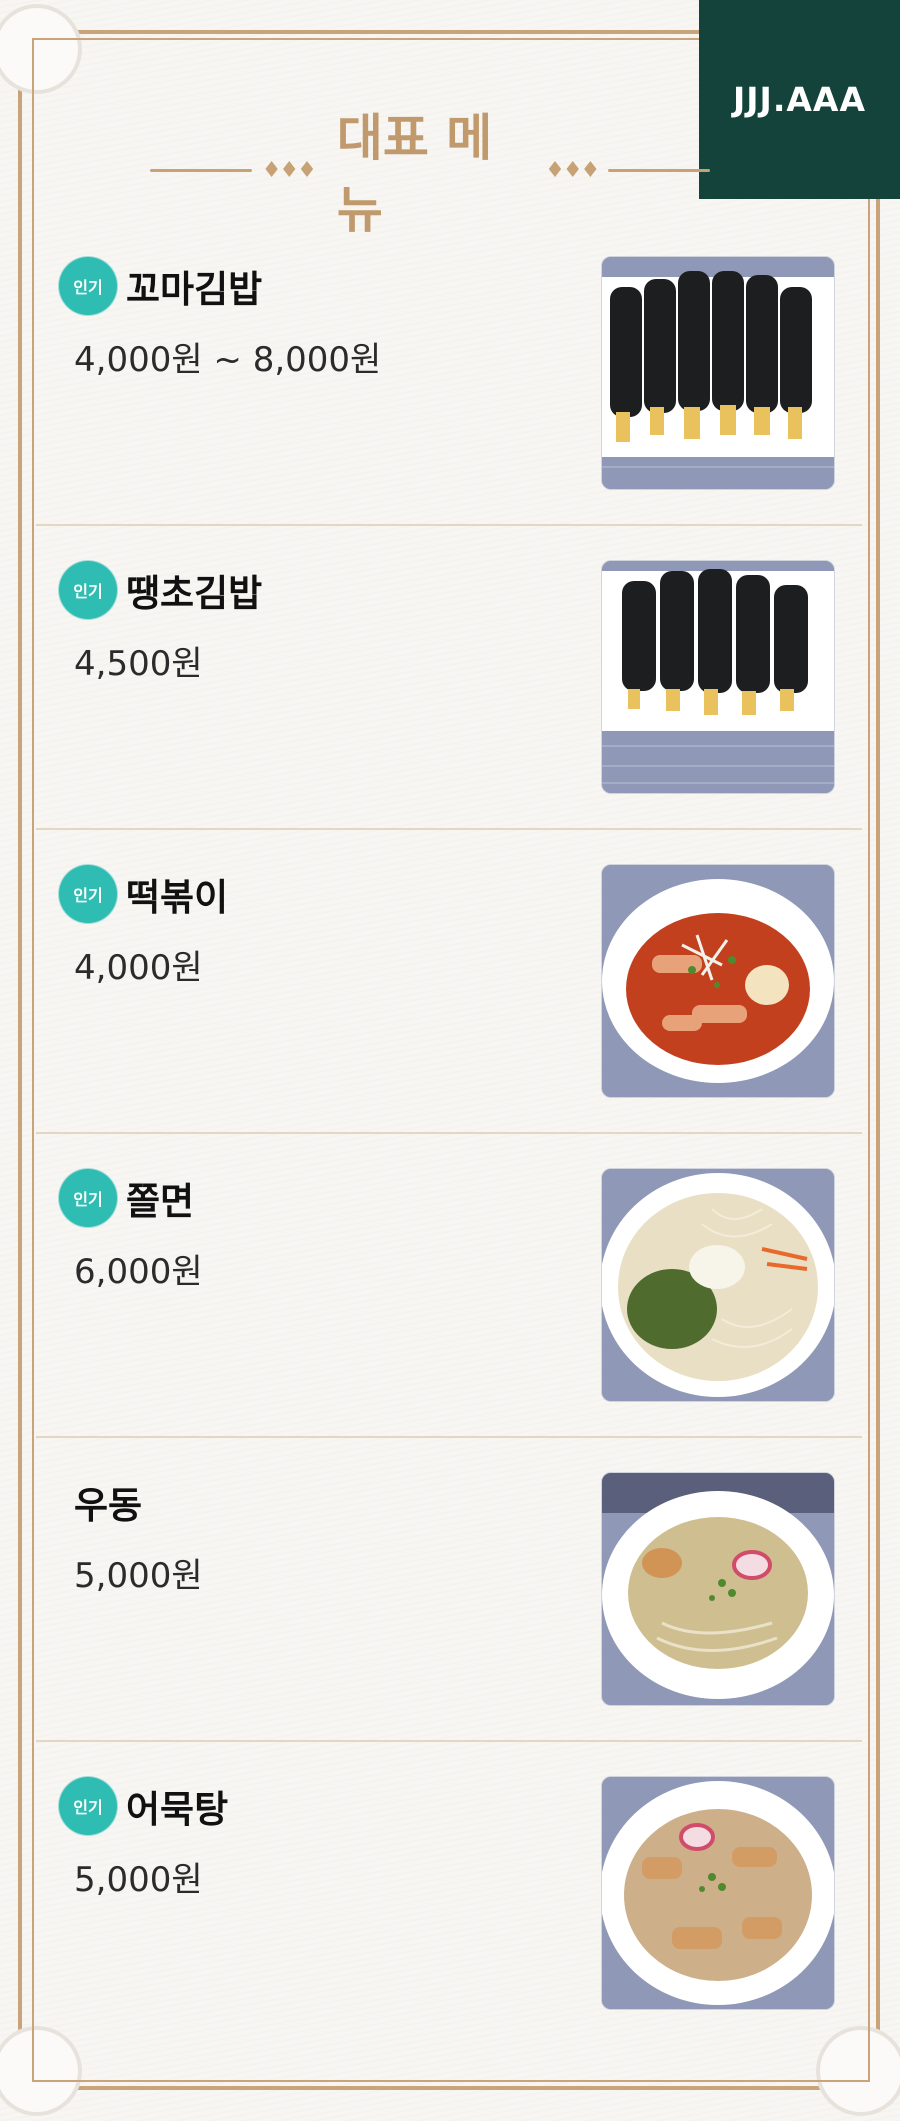 Image resolution: width=900 pixels, height=2121 pixels. I want to click on menu-item-name-row: 인기 땡초김밥, so click(162, 590).